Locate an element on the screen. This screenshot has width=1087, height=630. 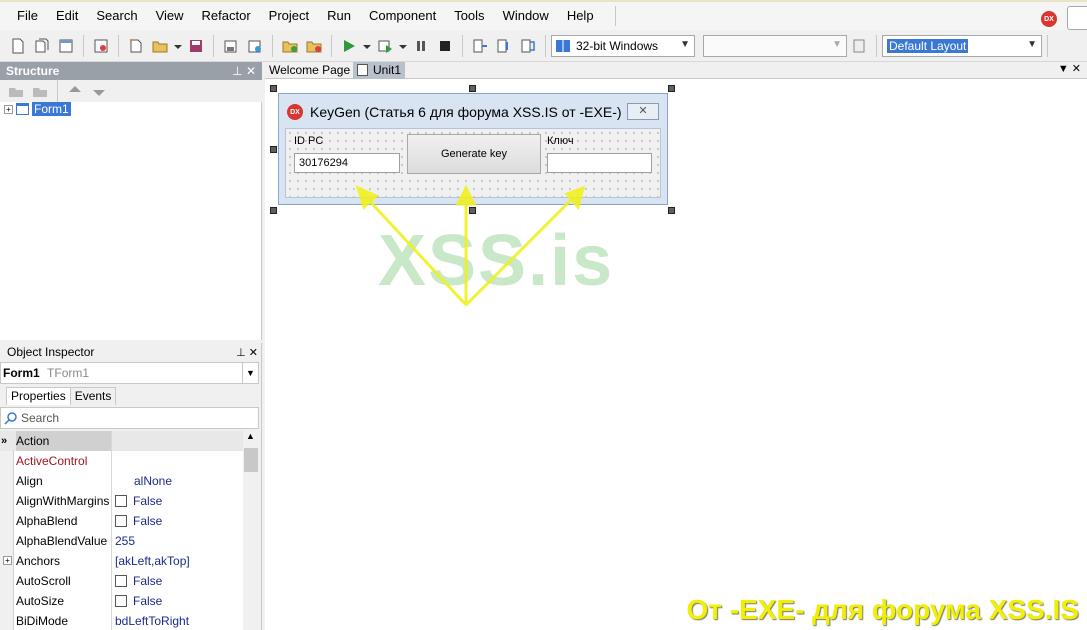
id-pc-edit: 30176294 is located at coordinates (347, 163).